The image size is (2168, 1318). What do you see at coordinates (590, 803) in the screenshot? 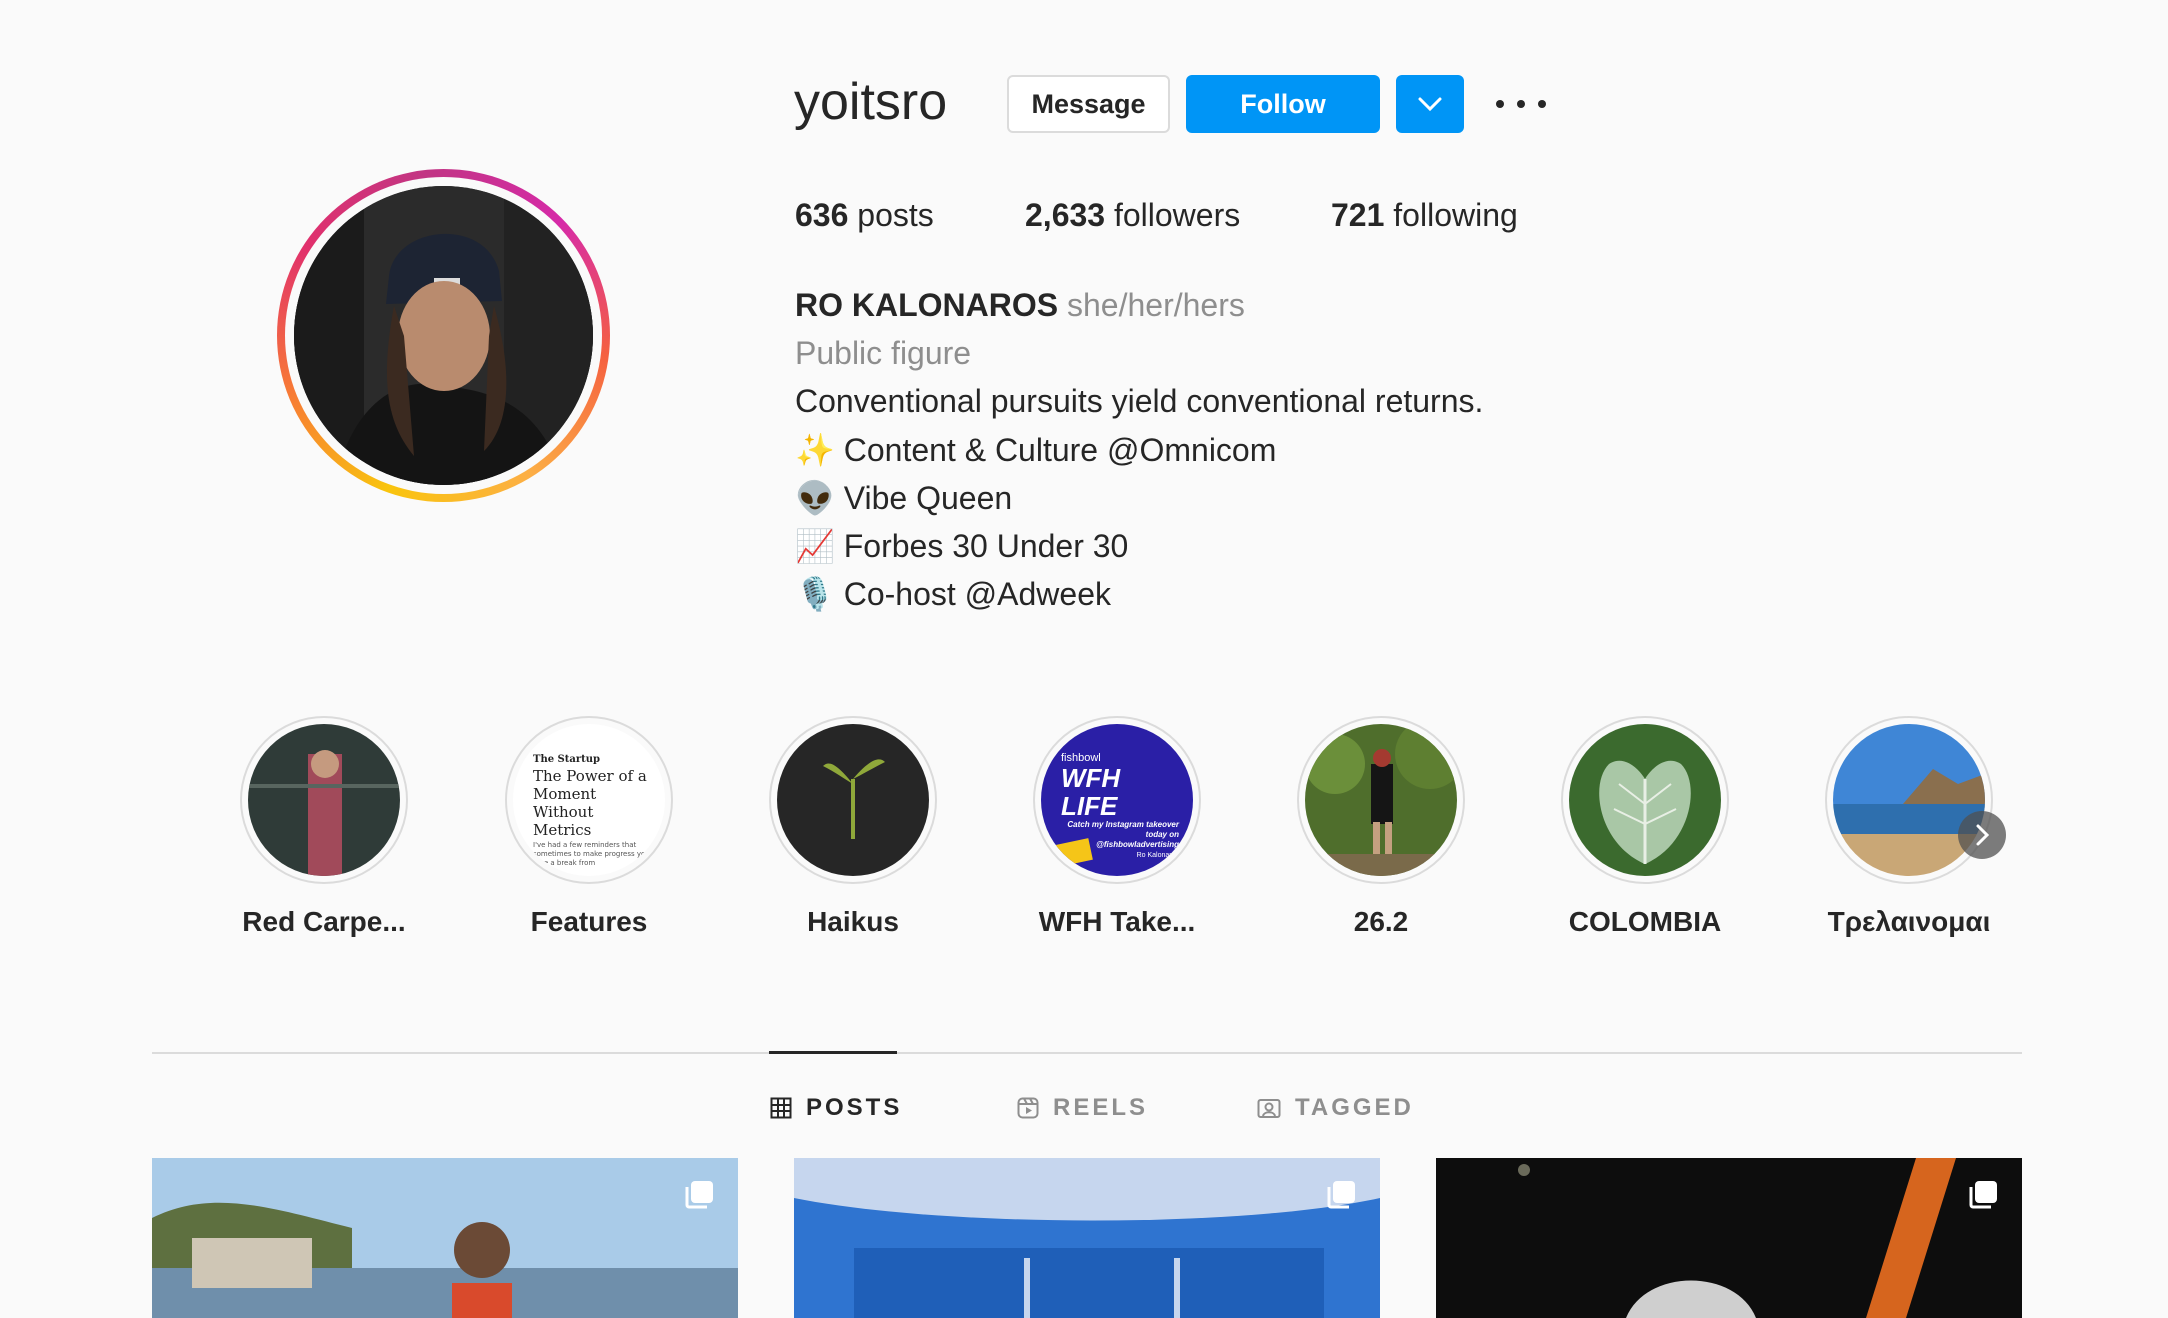
I see `thumbnail-title: The Power of a Moment Without Metrics` at bounding box center [590, 803].